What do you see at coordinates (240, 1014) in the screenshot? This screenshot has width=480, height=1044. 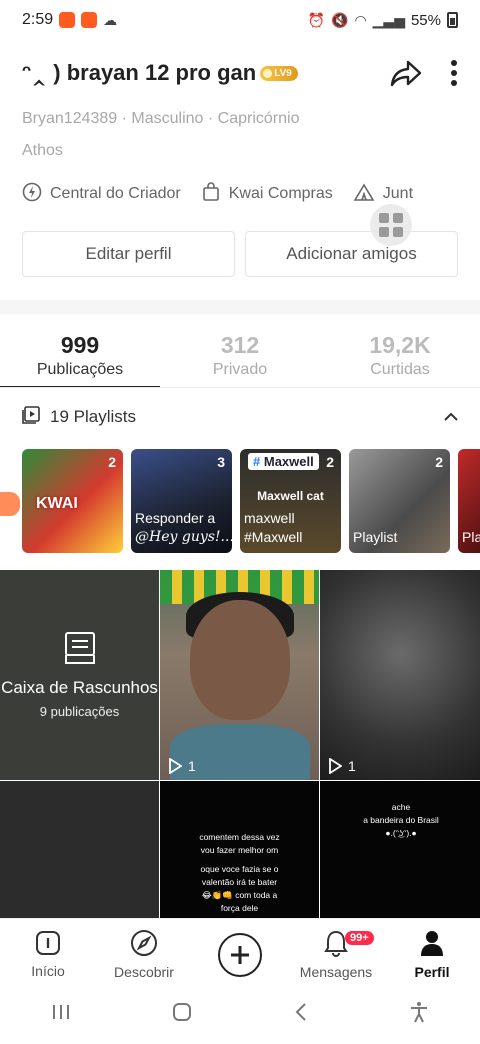 I see `system-nav-bar` at bounding box center [240, 1014].